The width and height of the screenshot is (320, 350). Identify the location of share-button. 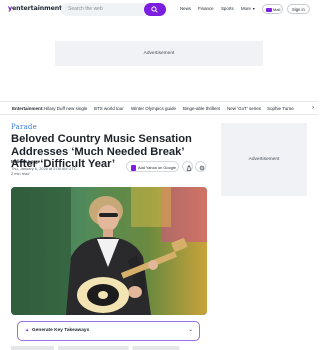
(187, 166).